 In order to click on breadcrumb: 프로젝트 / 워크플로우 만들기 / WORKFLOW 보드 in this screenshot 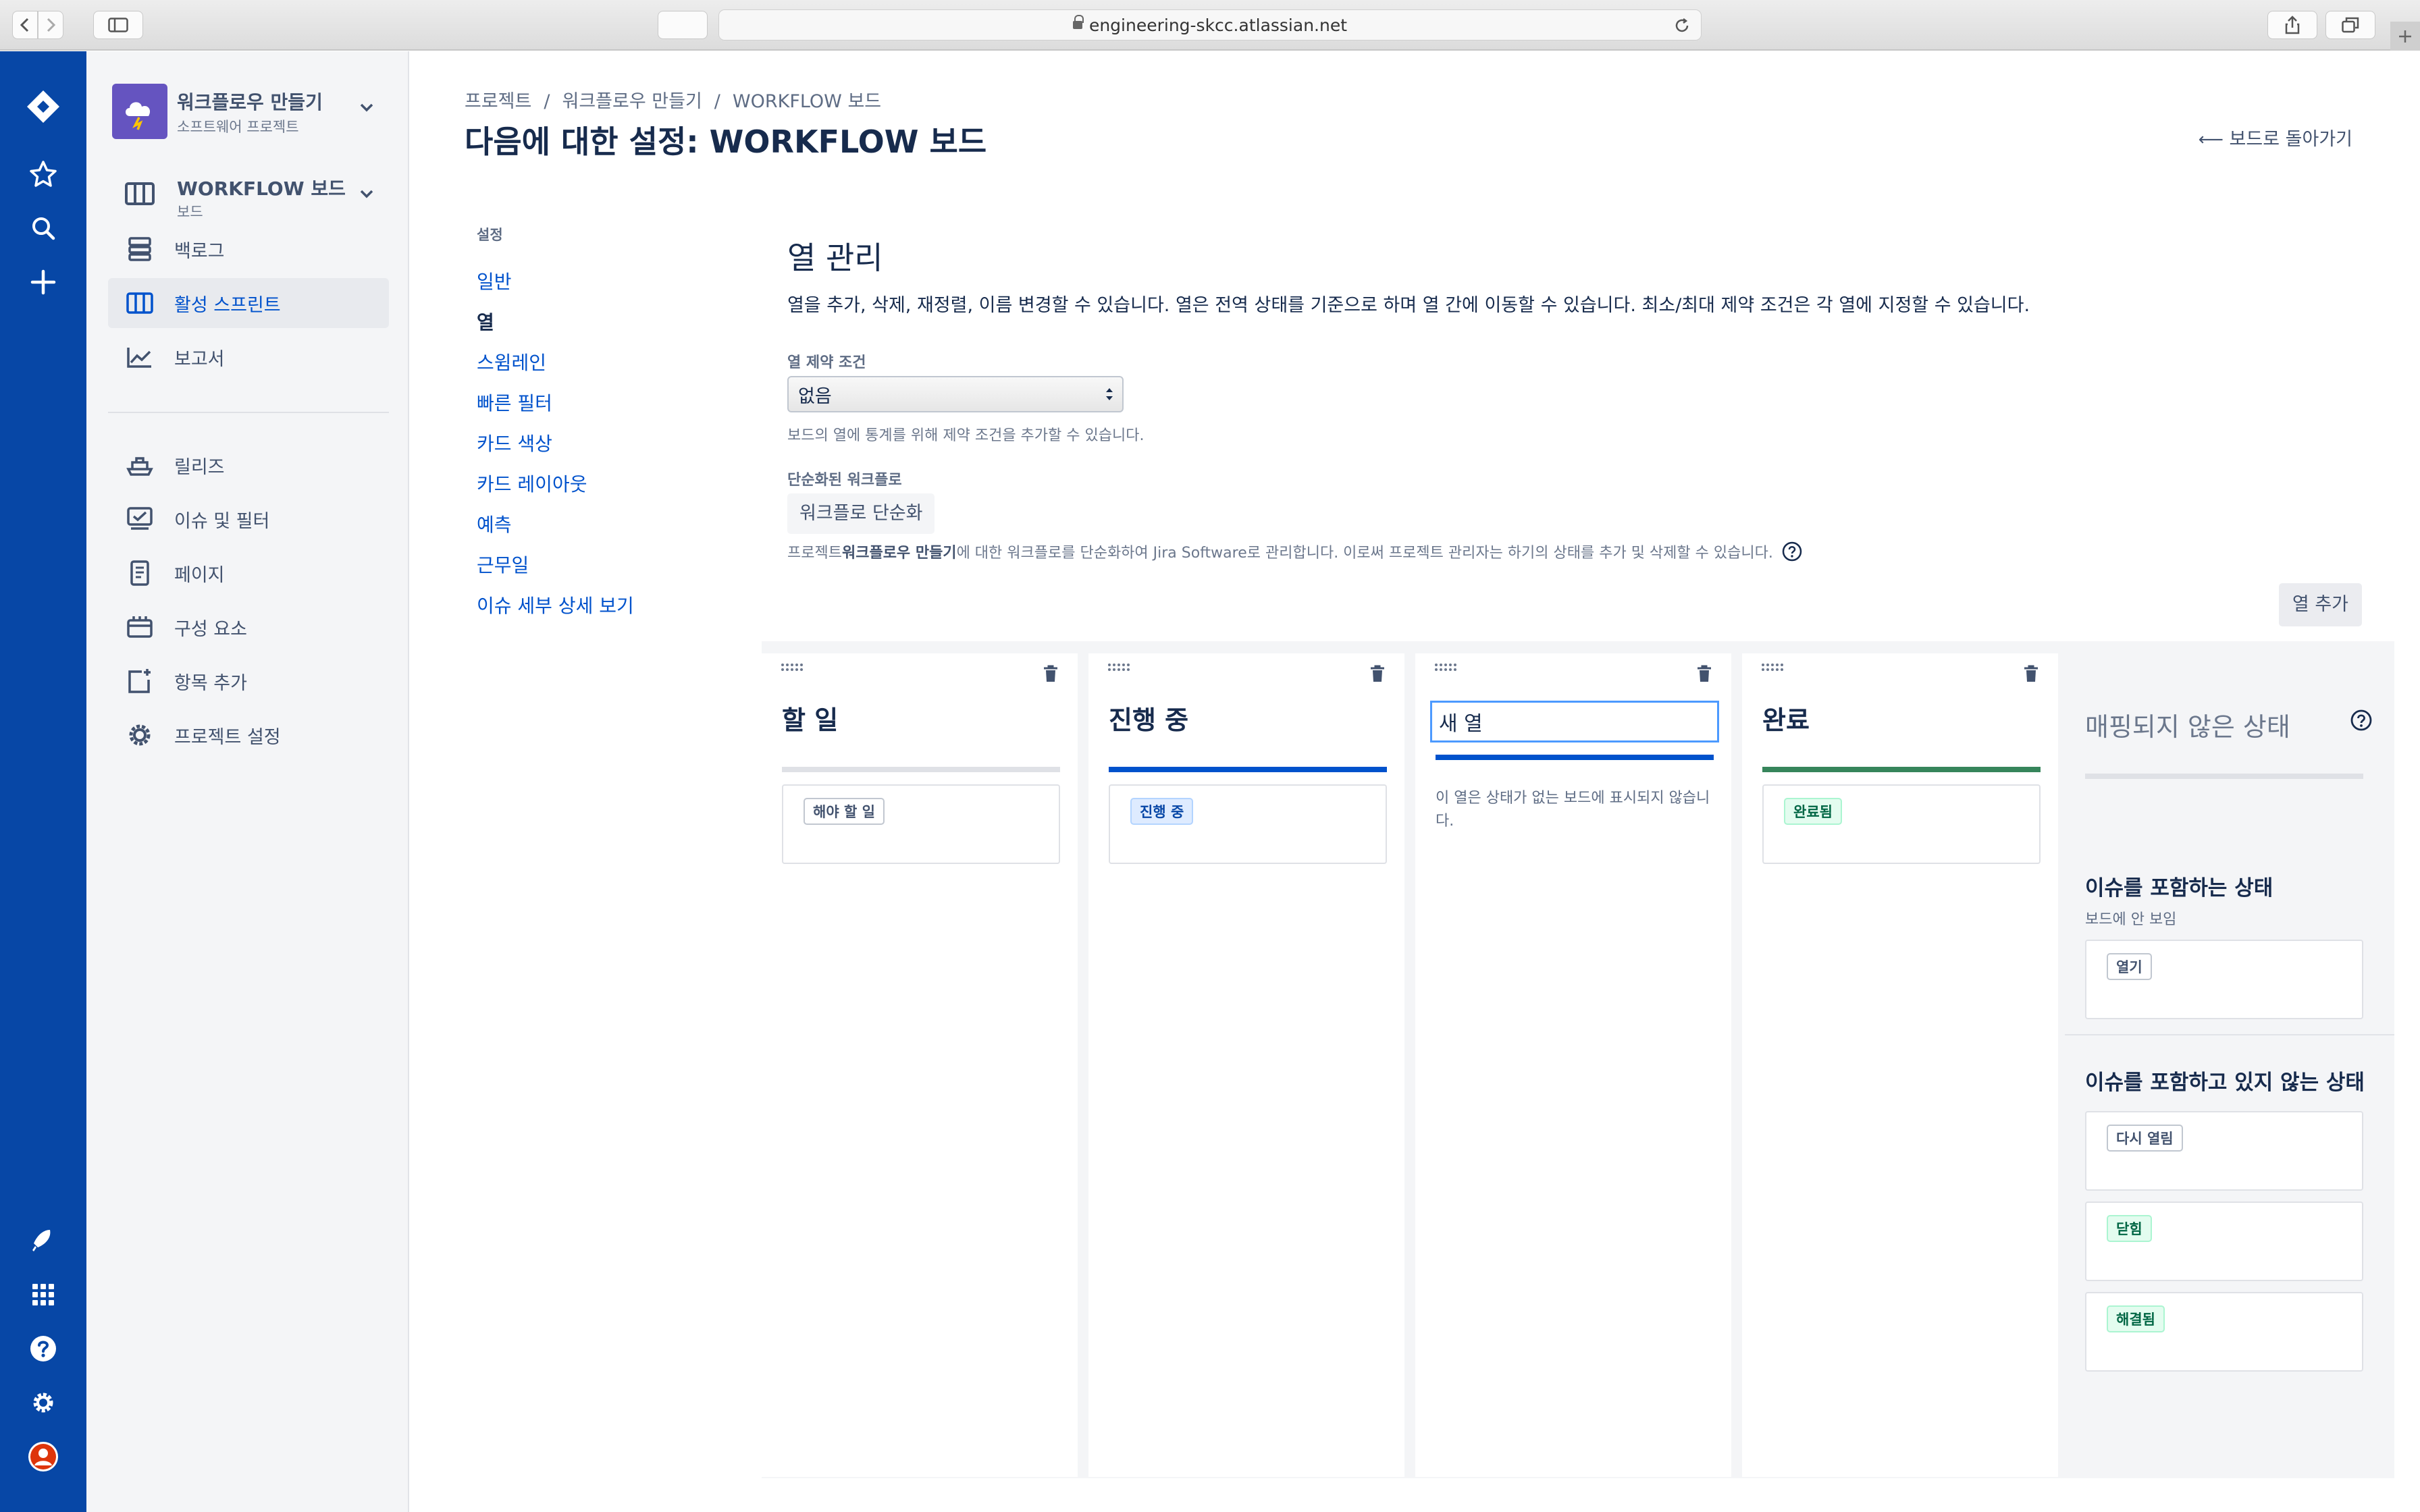, I will do `click(673, 101)`.